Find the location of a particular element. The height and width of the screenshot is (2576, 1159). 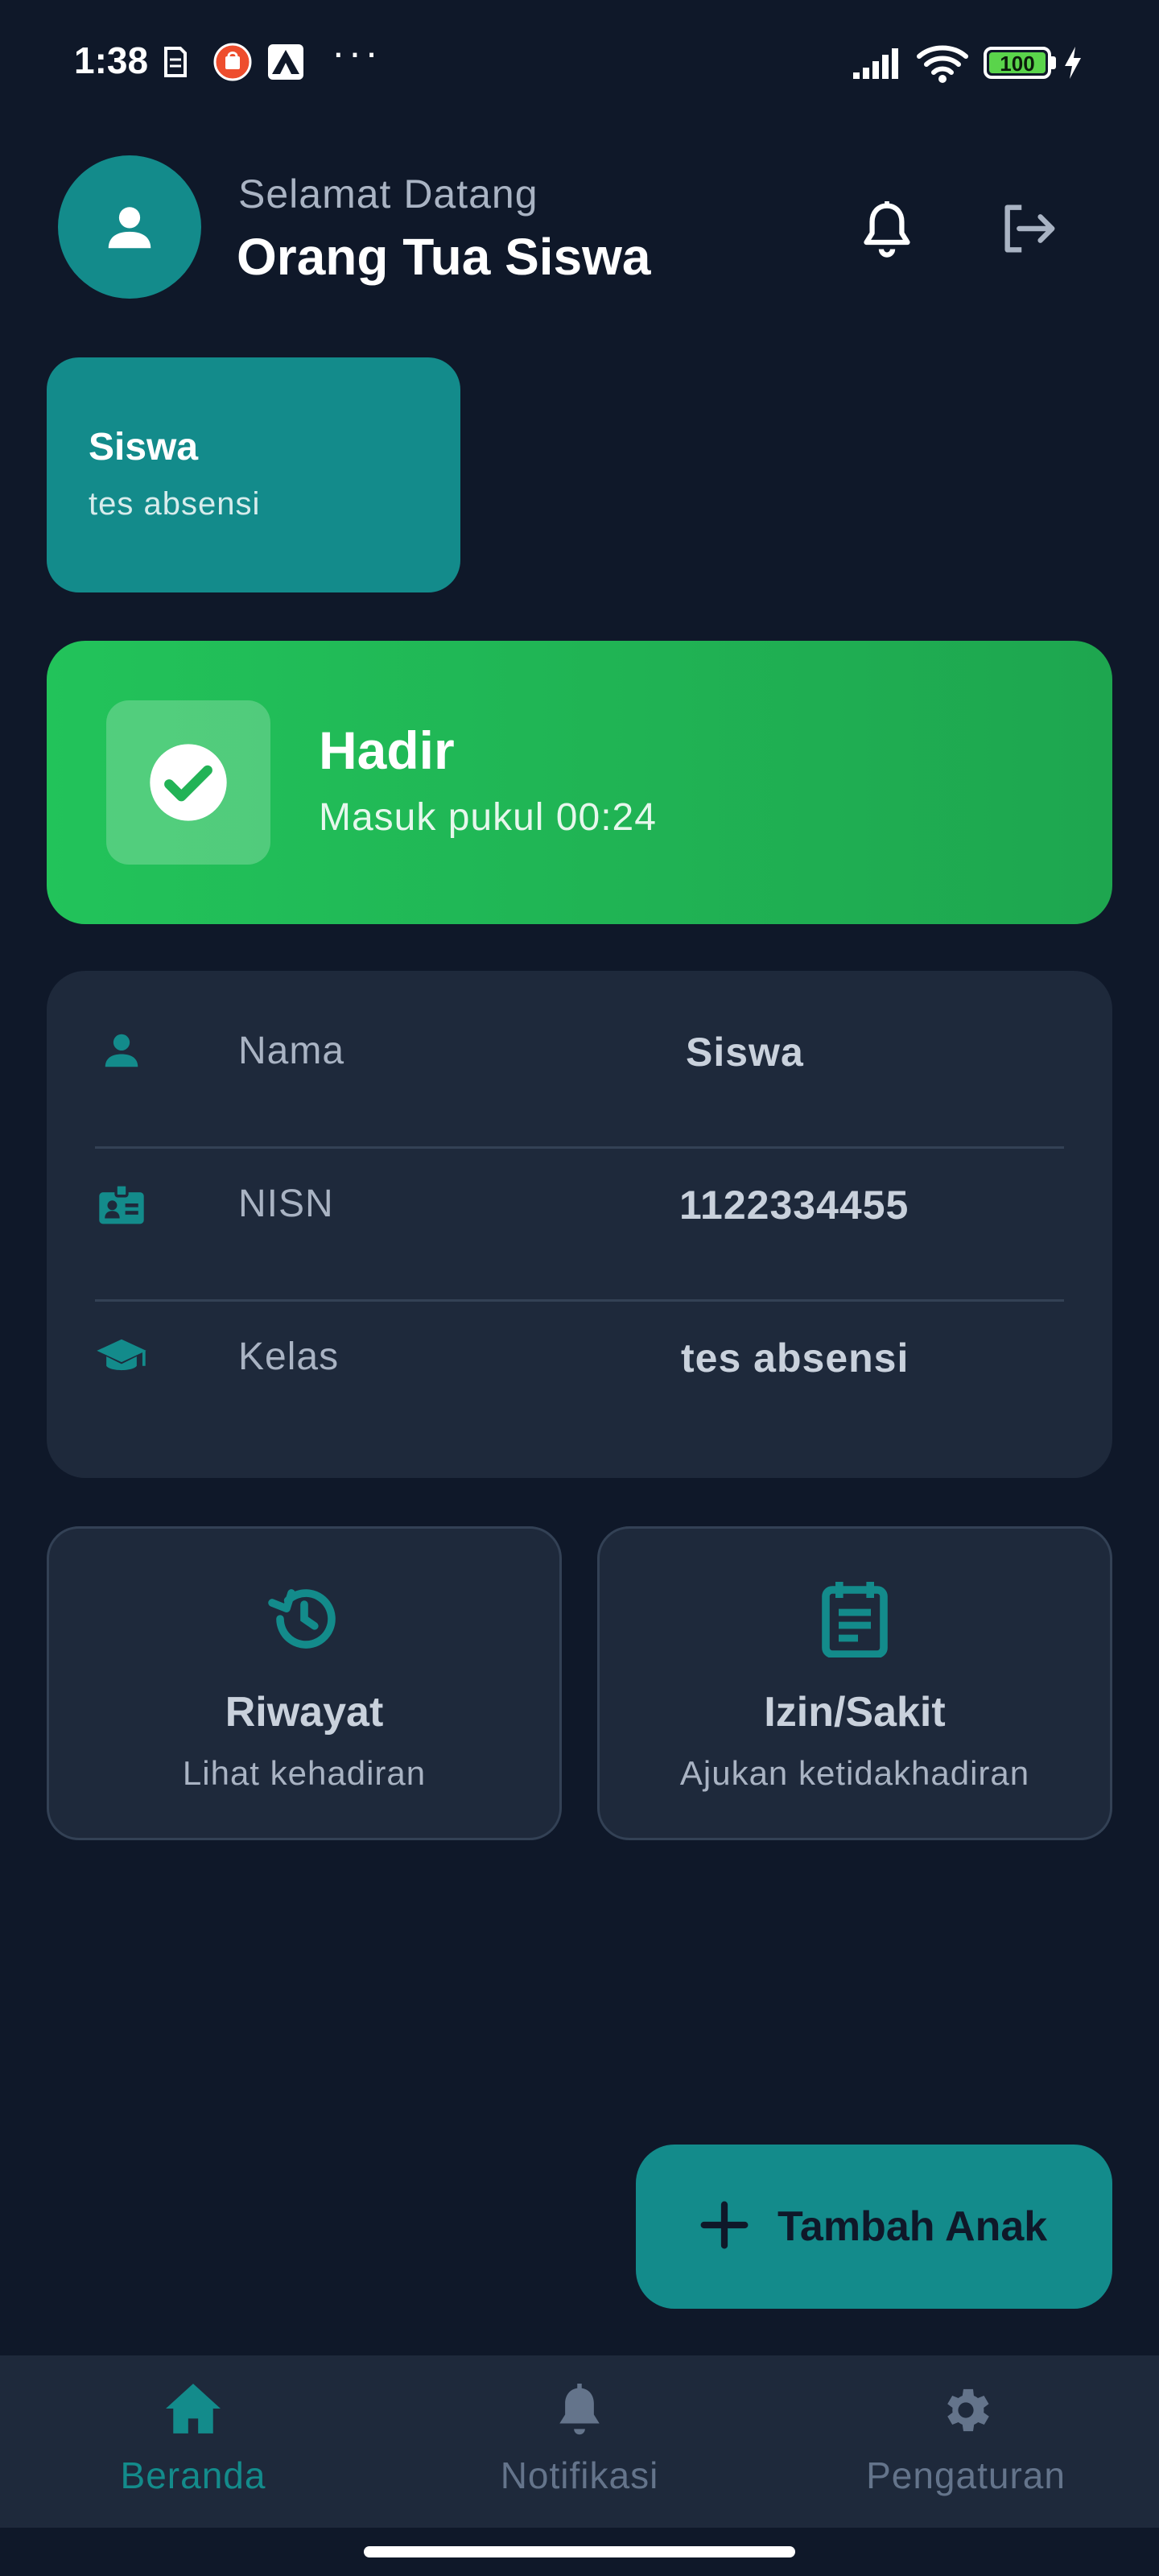

status-bar: 1:38 ··· 100 is located at coordinates (579, 64).